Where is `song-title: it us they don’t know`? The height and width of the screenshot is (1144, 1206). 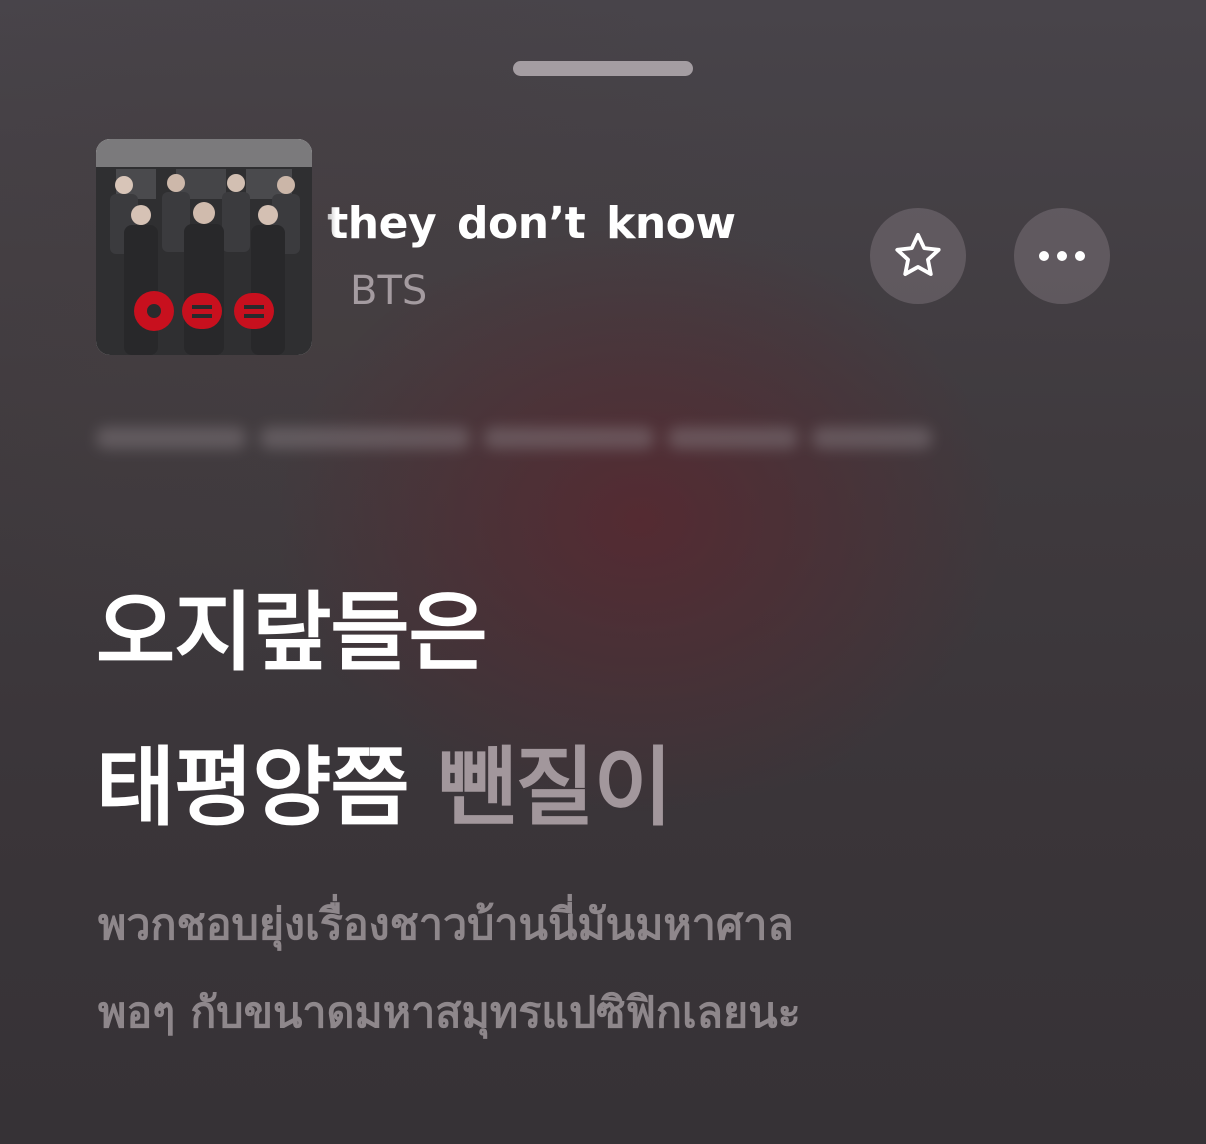
song-title: it us they don’t know is located at coordinates (524, 223).